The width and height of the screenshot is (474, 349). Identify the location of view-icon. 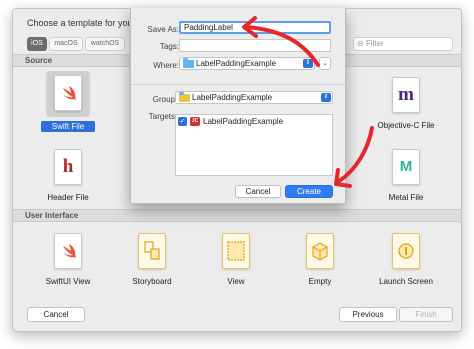
(236, 251).